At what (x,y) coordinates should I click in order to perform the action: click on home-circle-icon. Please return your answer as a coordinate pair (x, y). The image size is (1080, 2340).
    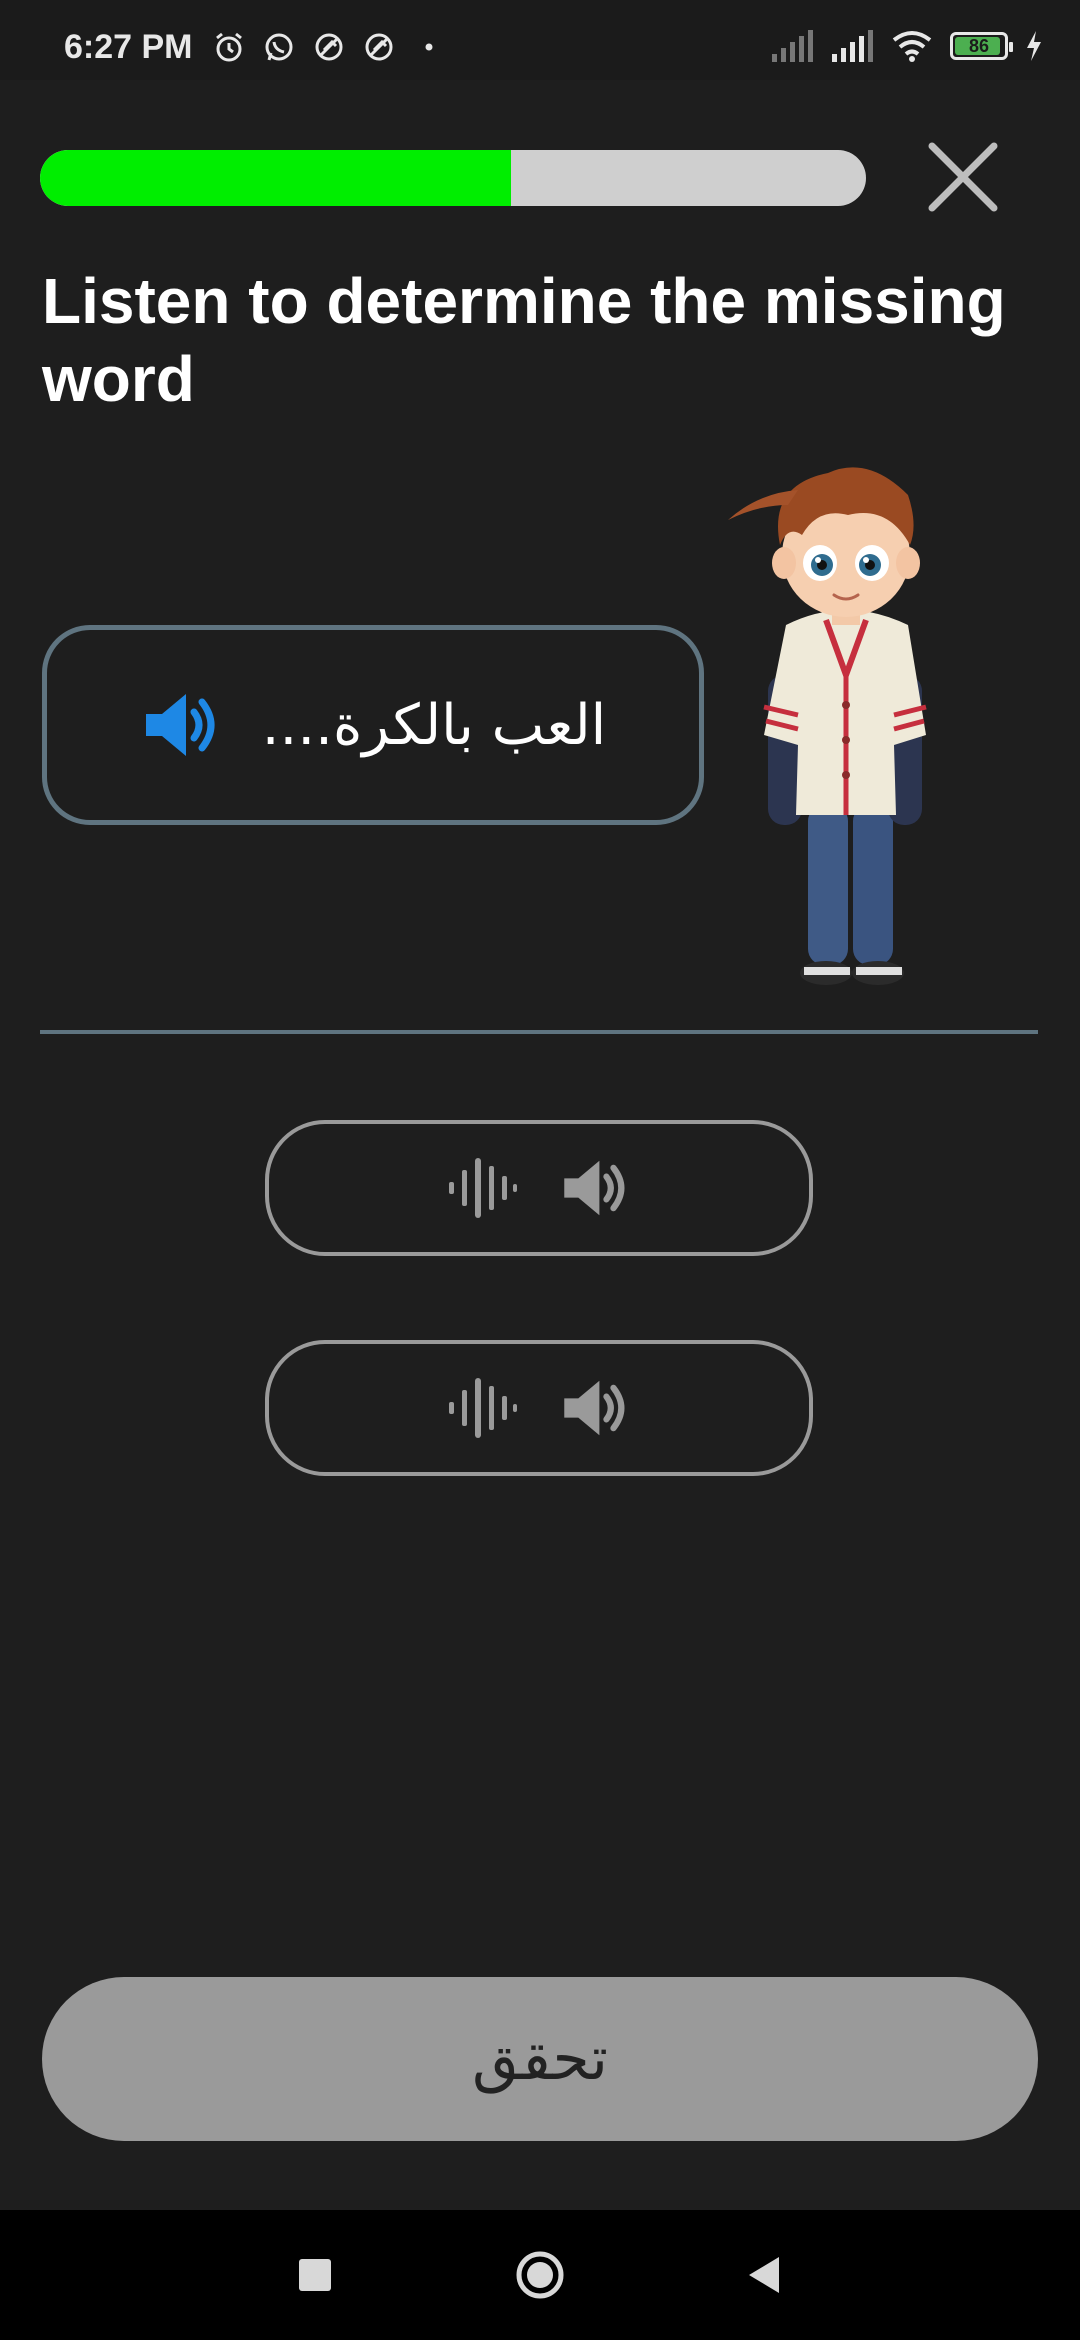
    Looking at the image, I should click on (540, 2275).